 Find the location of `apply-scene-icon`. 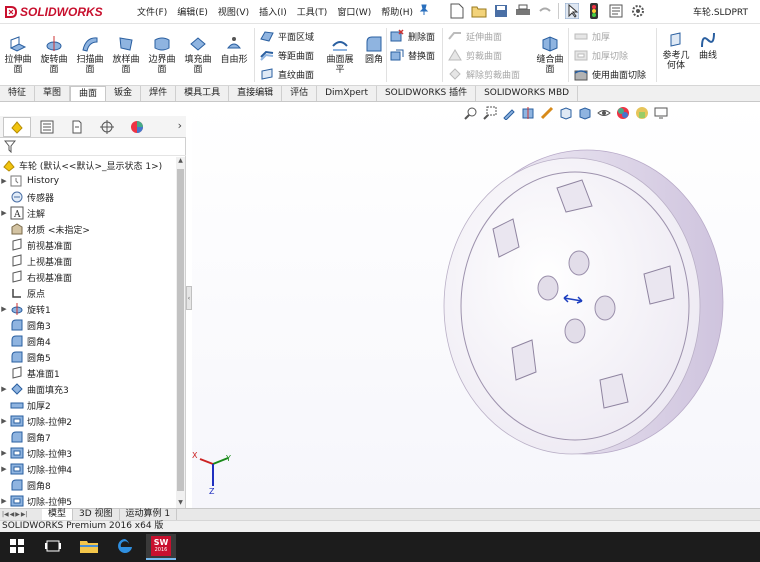

apply-scene-icon is located at coordinates (642, 113).